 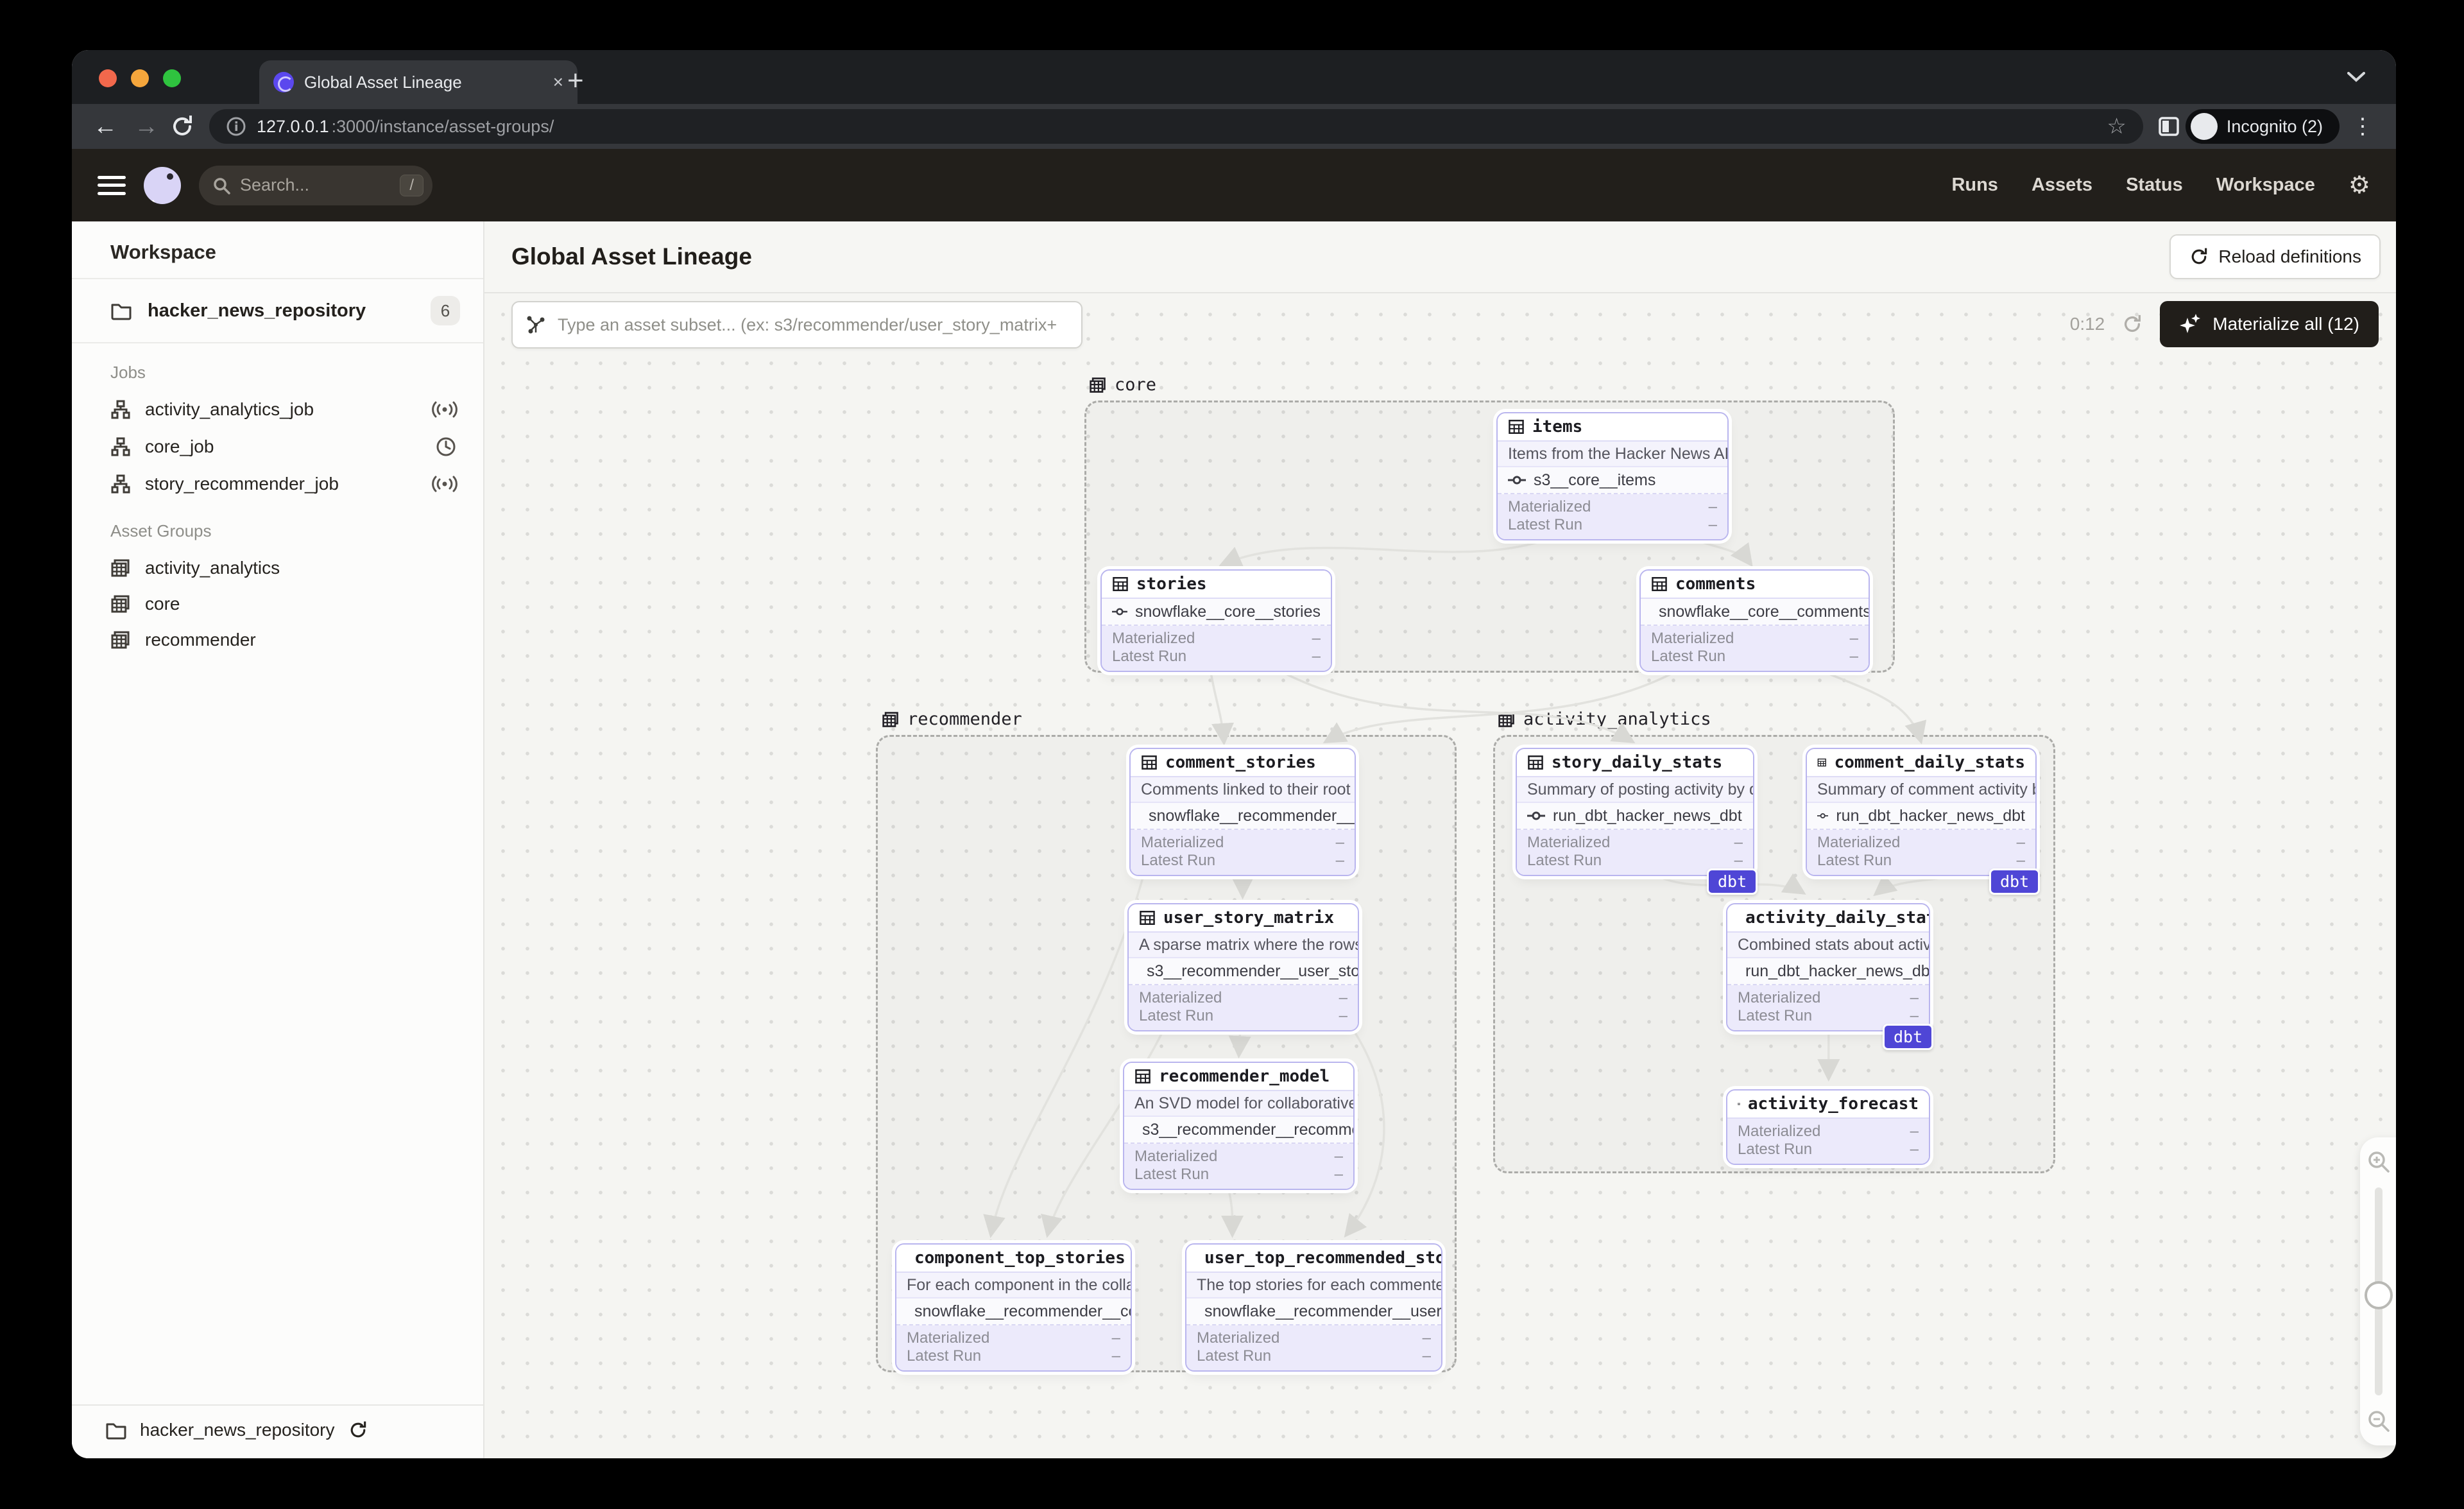 What do you see at coordinates (1020, 1258) in the screenshot?
I see `asset-name: component_top_stories` at bounding box center [1020, 1258].